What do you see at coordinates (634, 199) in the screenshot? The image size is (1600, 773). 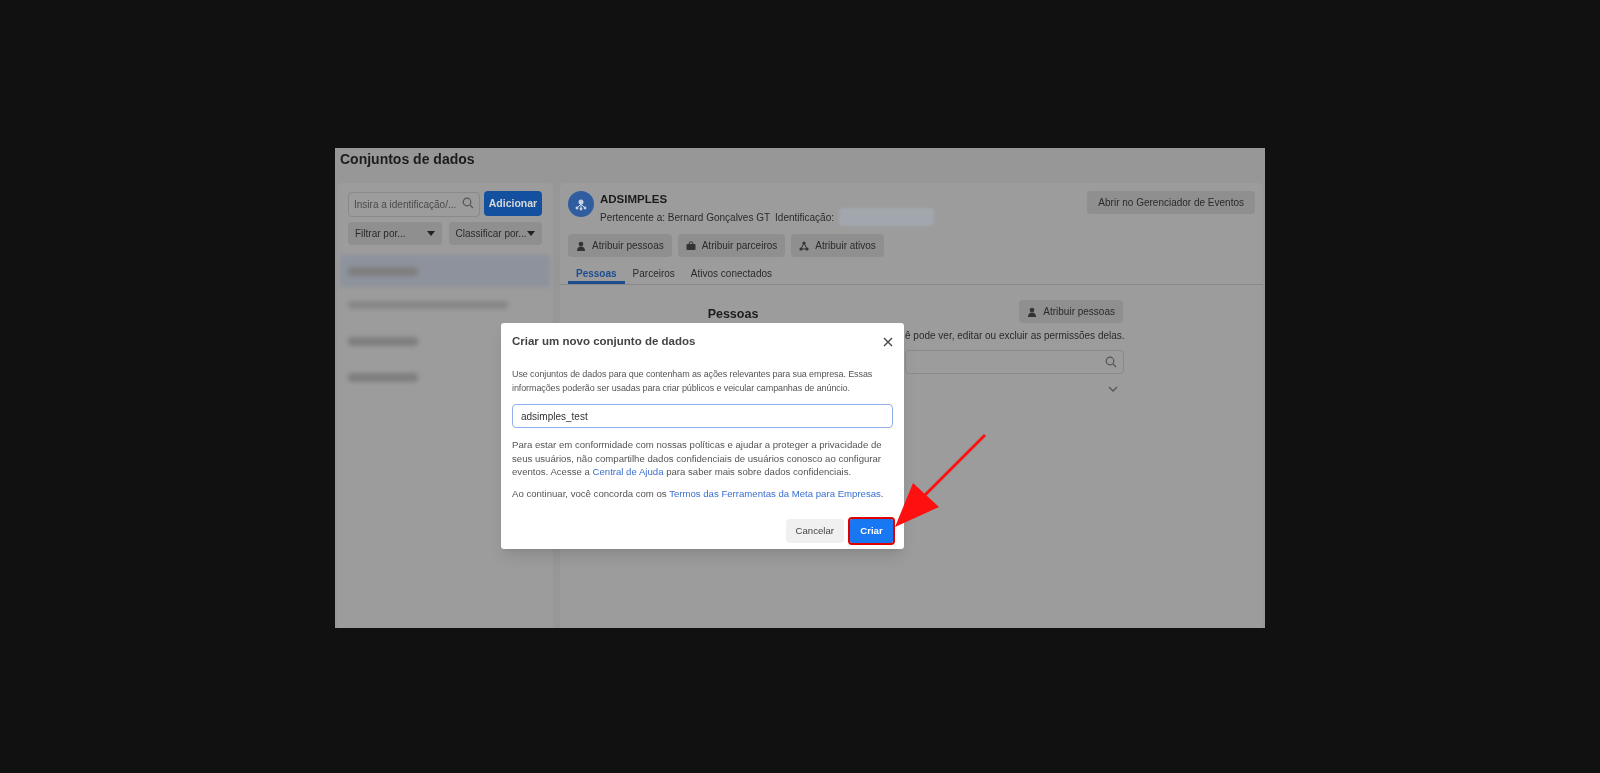 I see `dataset-name: ADSIMPLES` at bounding box center [634, 199].